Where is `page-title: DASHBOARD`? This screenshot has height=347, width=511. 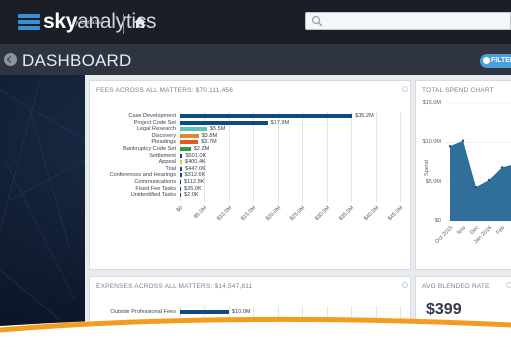 page-title: DASHBOARD is located at coordinates (77, 60).